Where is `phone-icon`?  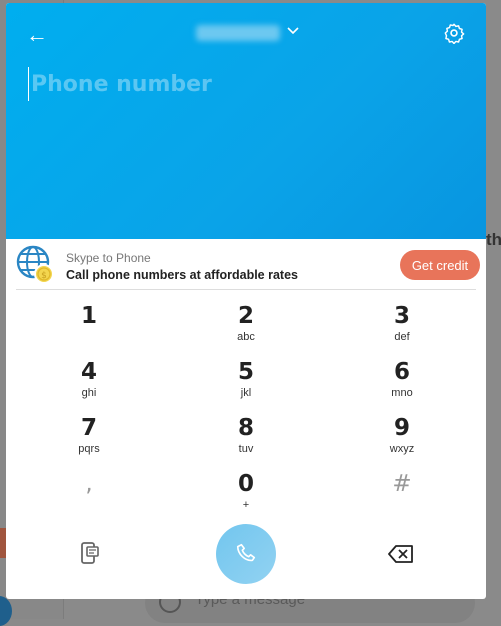 phone-icon is located at coordinates (246, 552).